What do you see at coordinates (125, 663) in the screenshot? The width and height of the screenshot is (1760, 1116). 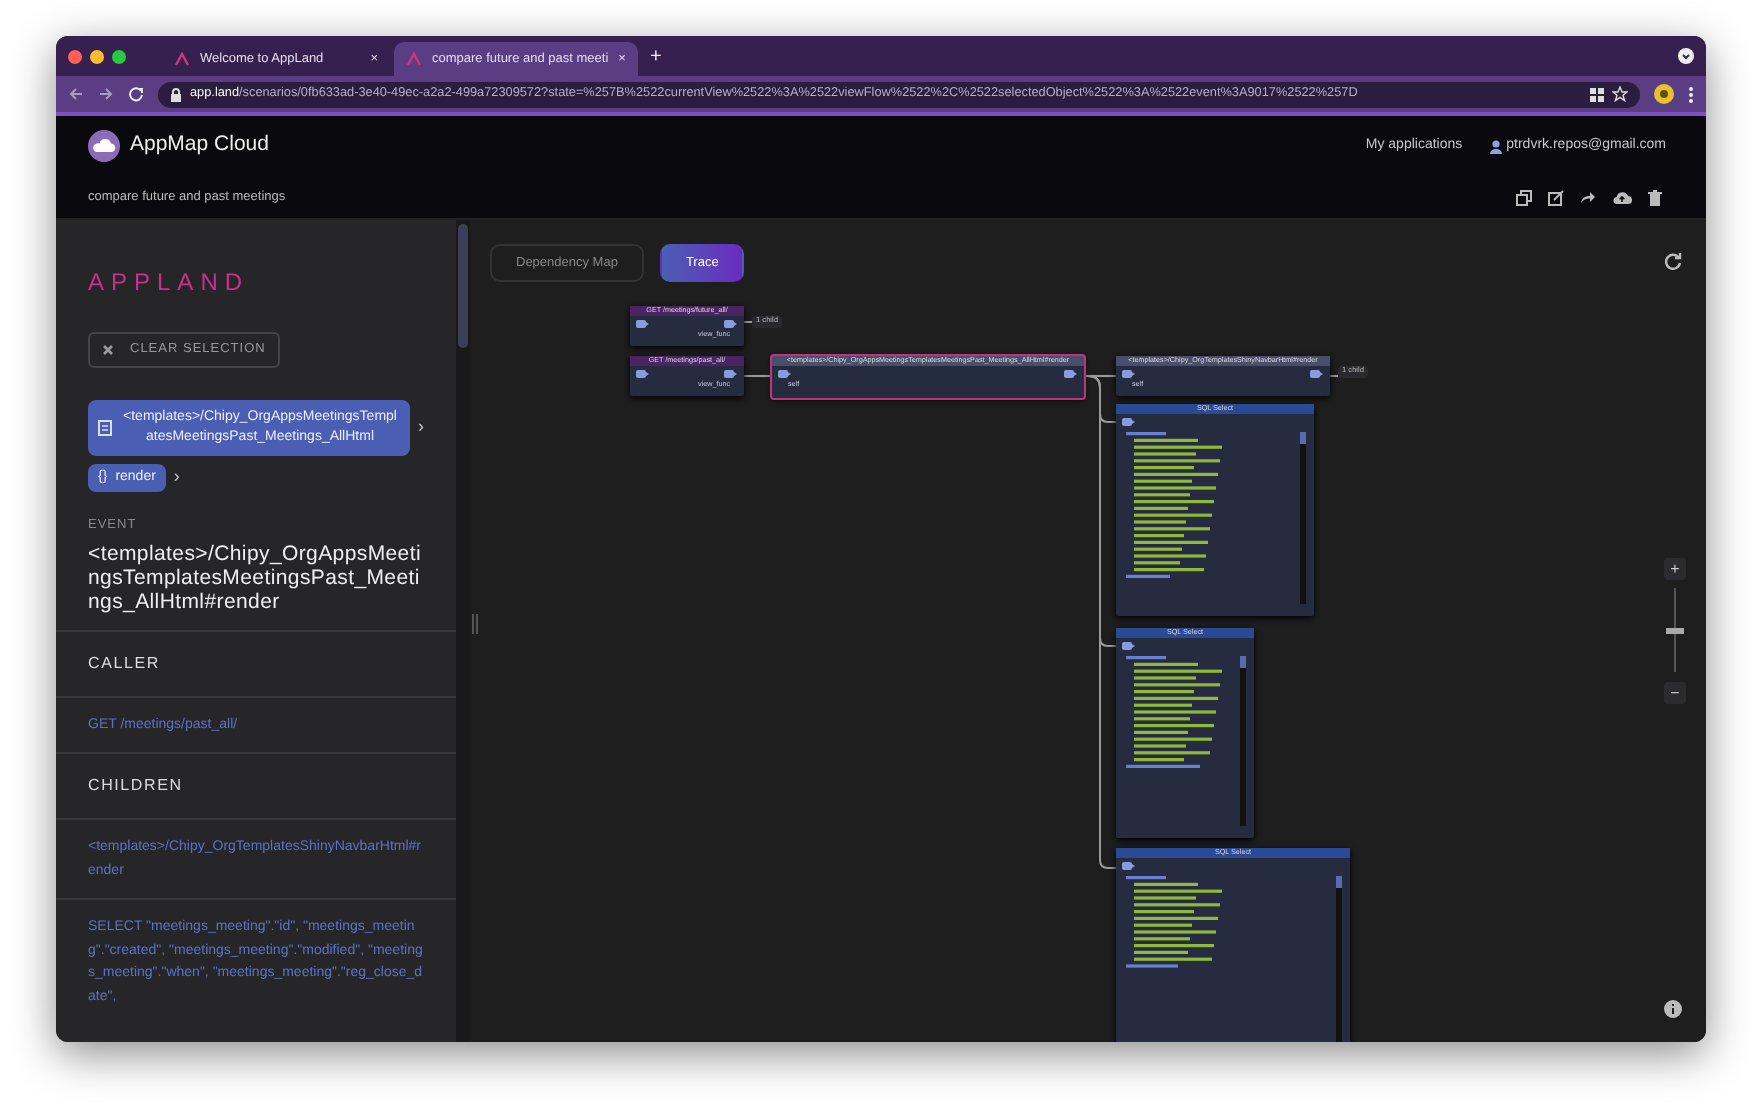 I see `section-heading: CALLER` at bounding box center [125, 663].